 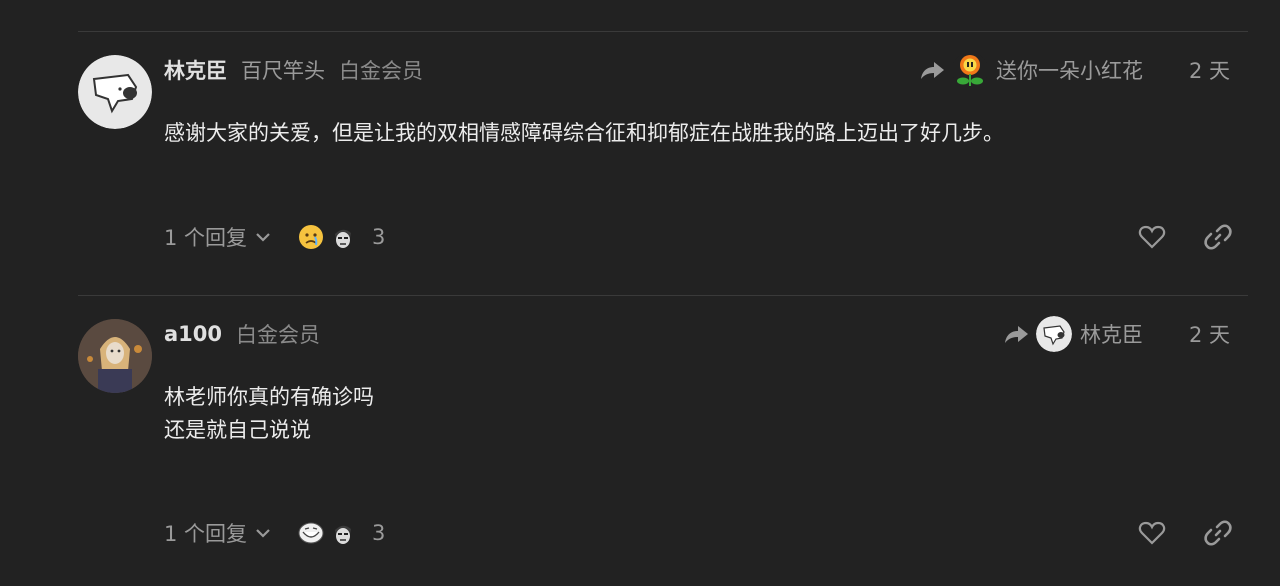 I want to click on username: 林克臣, so click(x=195, y=70).